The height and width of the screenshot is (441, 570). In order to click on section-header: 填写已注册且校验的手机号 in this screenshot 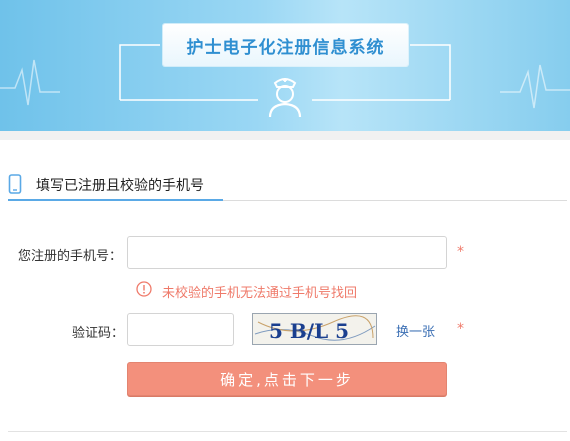, I will do `click(287, 185)`.